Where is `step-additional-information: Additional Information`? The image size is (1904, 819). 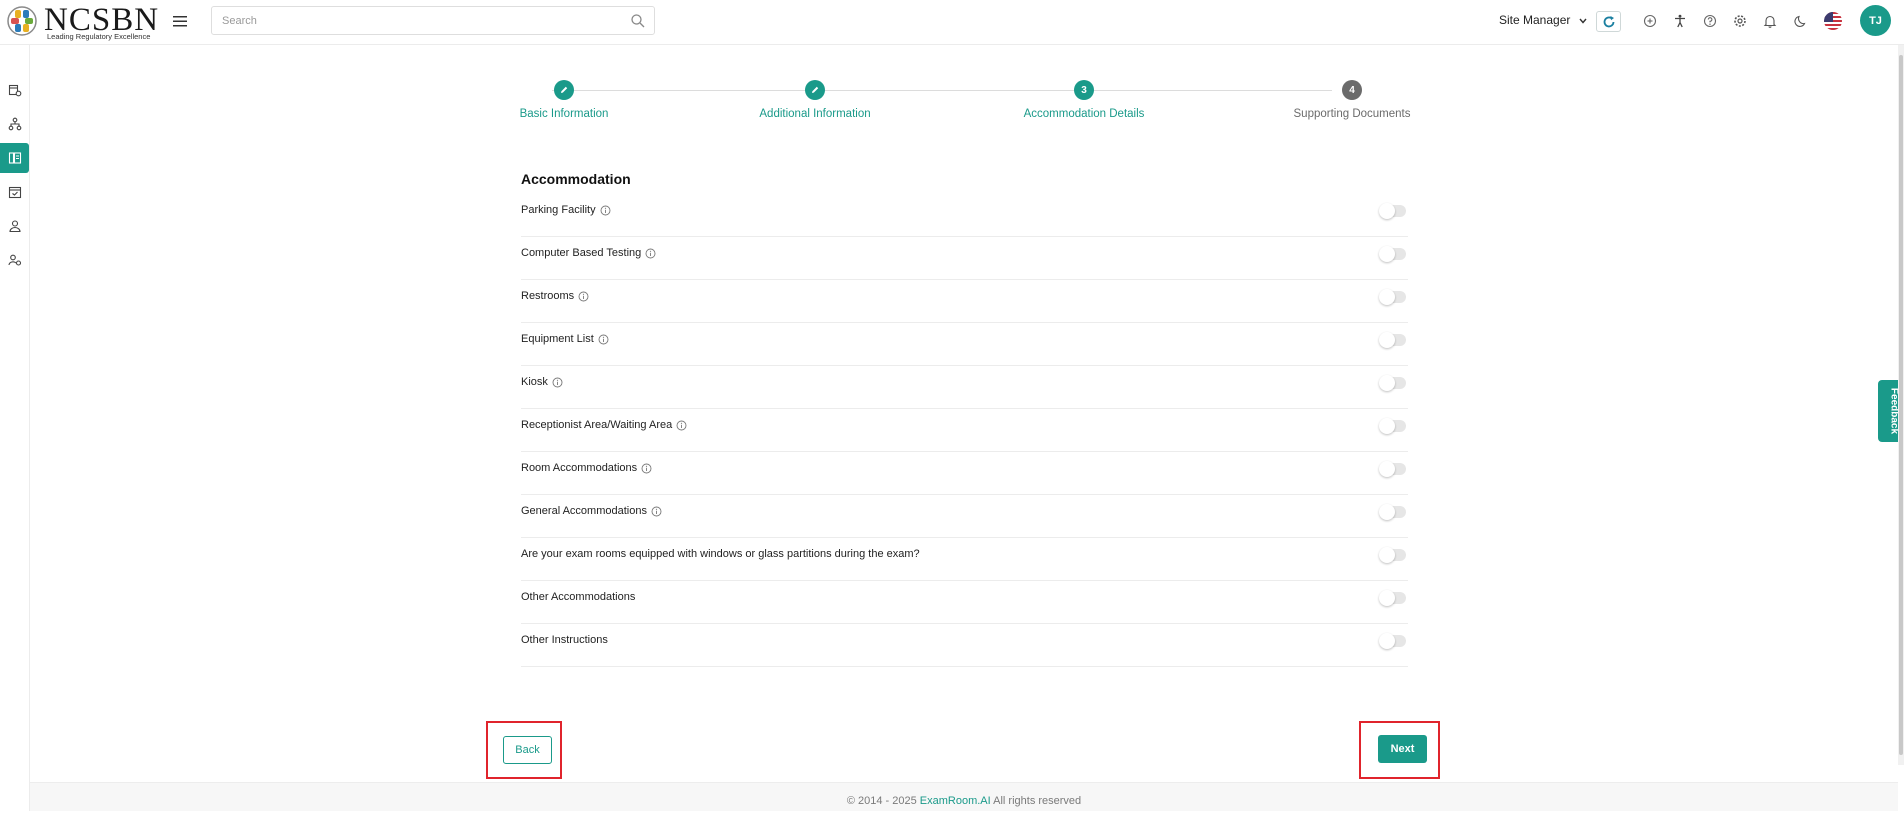 step-additional-information: Additional Information is located at coordinates (815, 100).